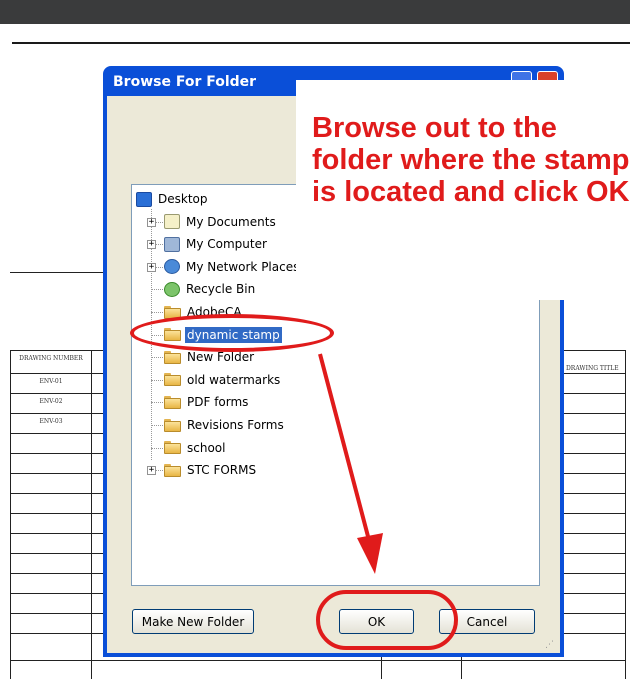 The image size is (630, 679). Describe the element at coordinates (370, 553) in the screenshot. I see `arrow-head` at that location.